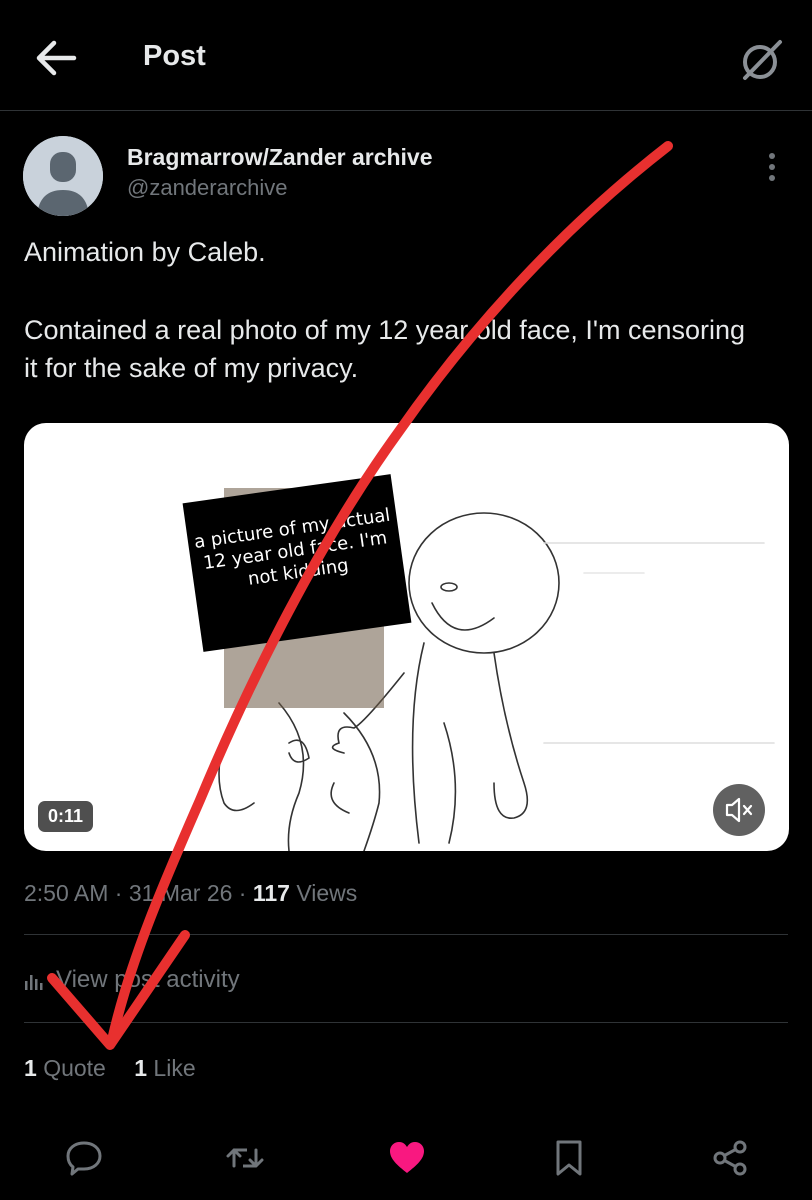  I want to click on quote-label: Quote, so click(74, 1068).